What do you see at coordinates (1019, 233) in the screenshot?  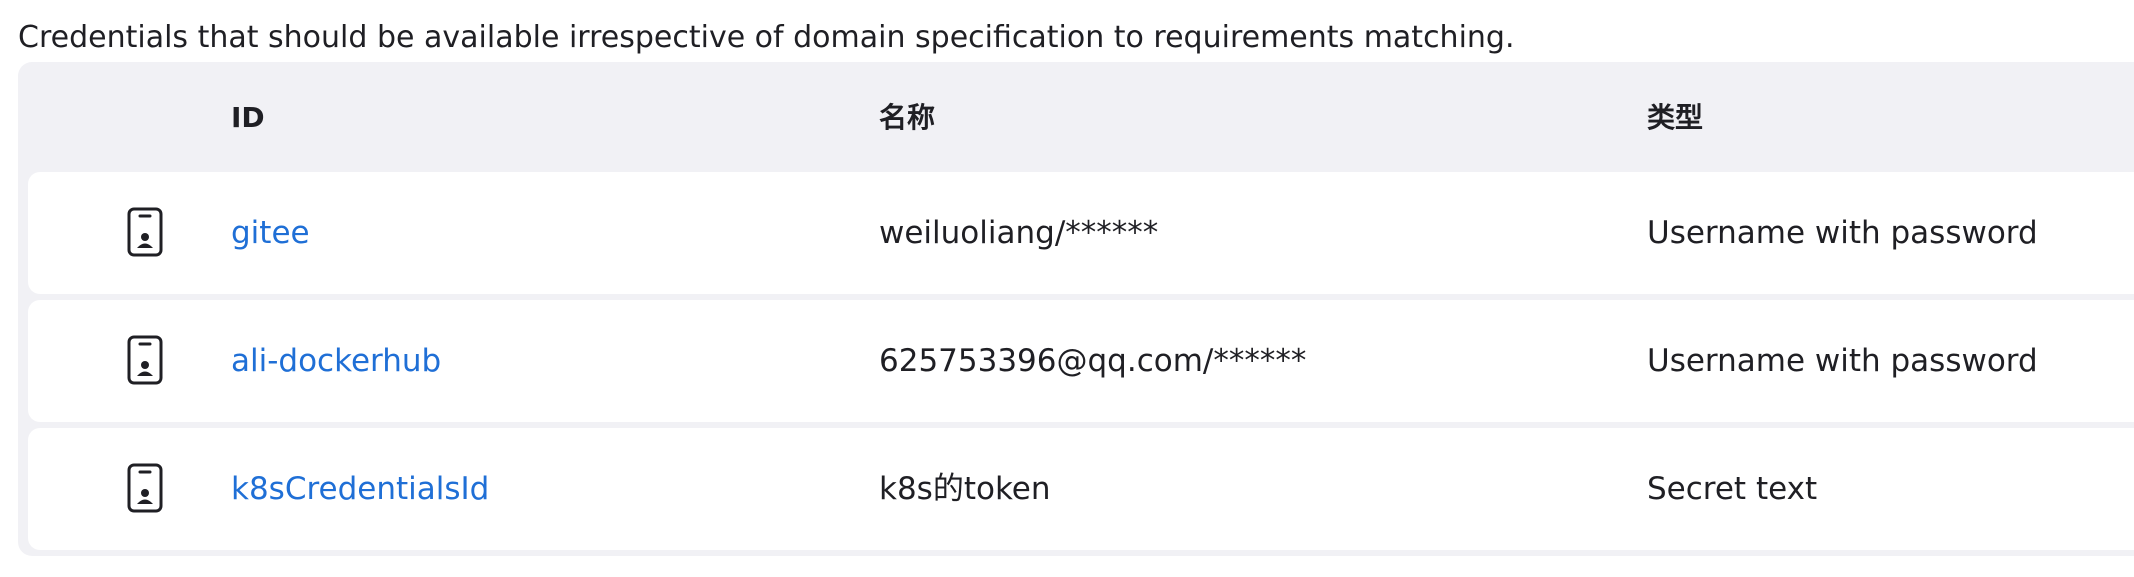 I see `credential-name: weiluoliang/******` at bounding box center [1019, 233].